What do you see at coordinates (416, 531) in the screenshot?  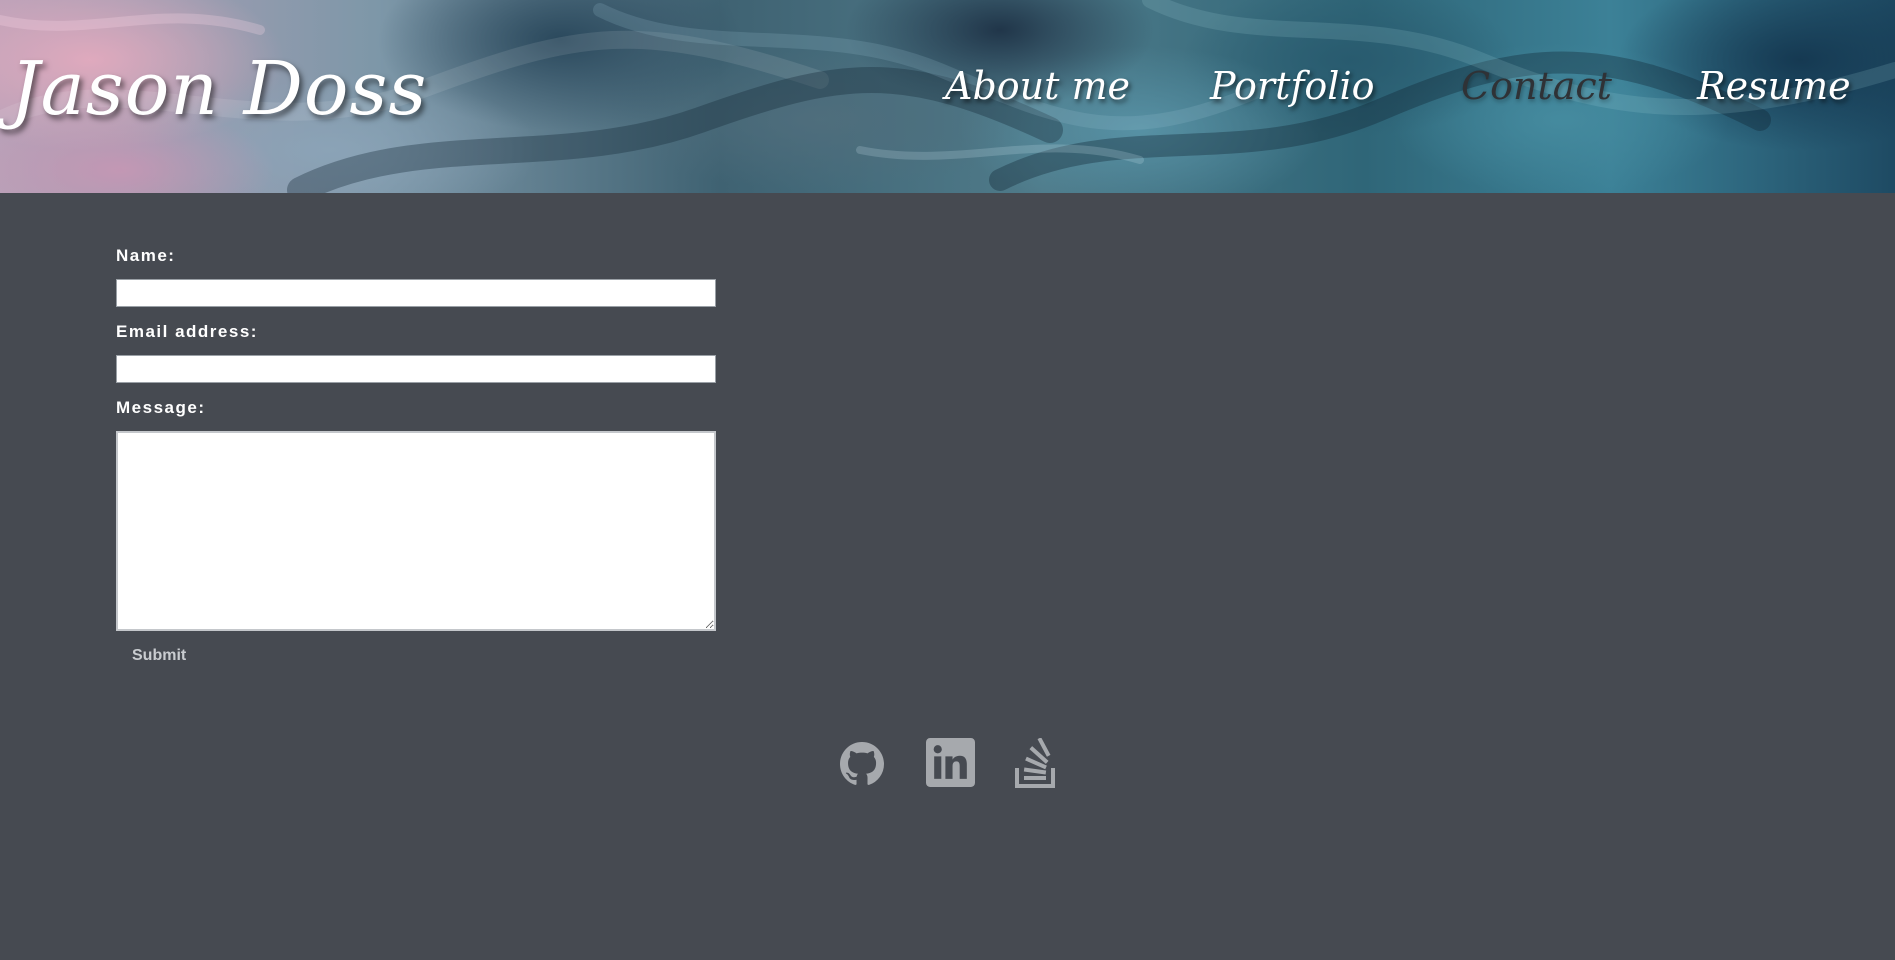 I see `message-textarea` at bounding box center [416, 531].